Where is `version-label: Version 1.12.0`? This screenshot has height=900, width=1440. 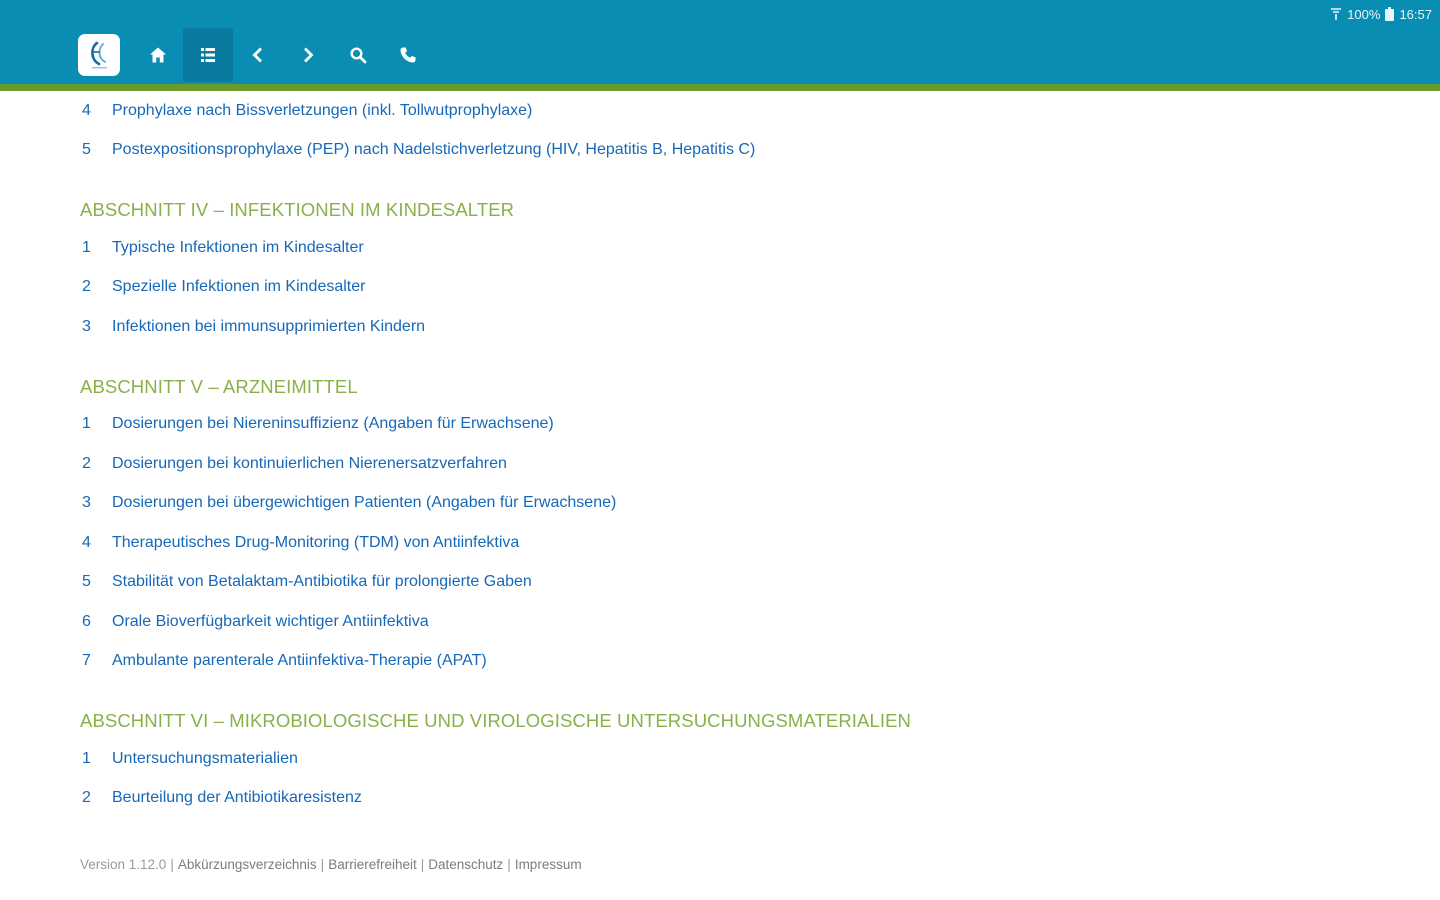
version-label: Version 1.12.0 is located at coordinates (123, 864).